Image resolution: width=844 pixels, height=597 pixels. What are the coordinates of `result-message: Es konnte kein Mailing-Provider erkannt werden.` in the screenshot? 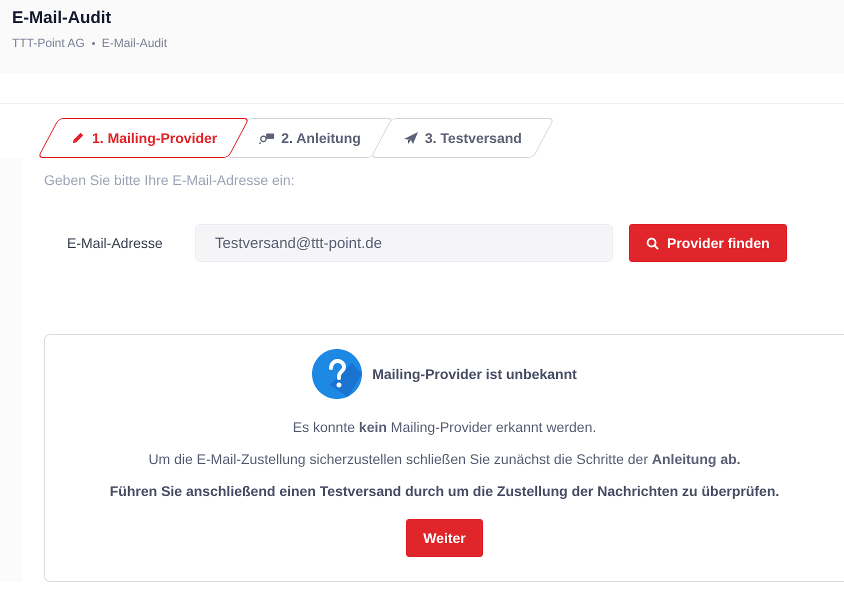 It's located at (444, 427).